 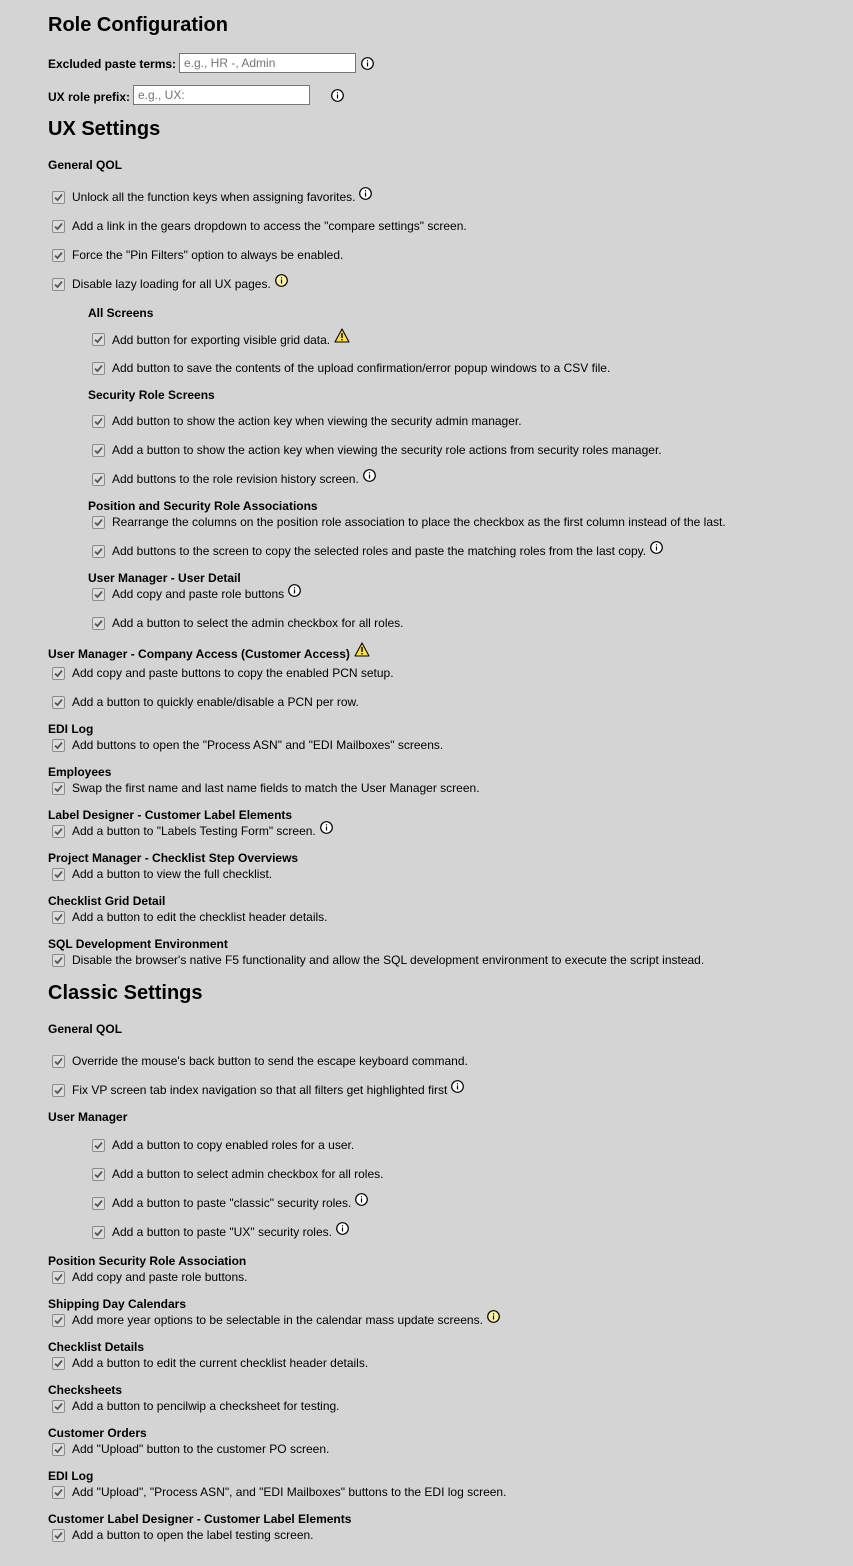 What do you see at coordinates (149, 1277) in the screenshot?
I see `classic-opt-pos-copy: Add copy and paste role buttons.` at bounding box center [149, 1277].